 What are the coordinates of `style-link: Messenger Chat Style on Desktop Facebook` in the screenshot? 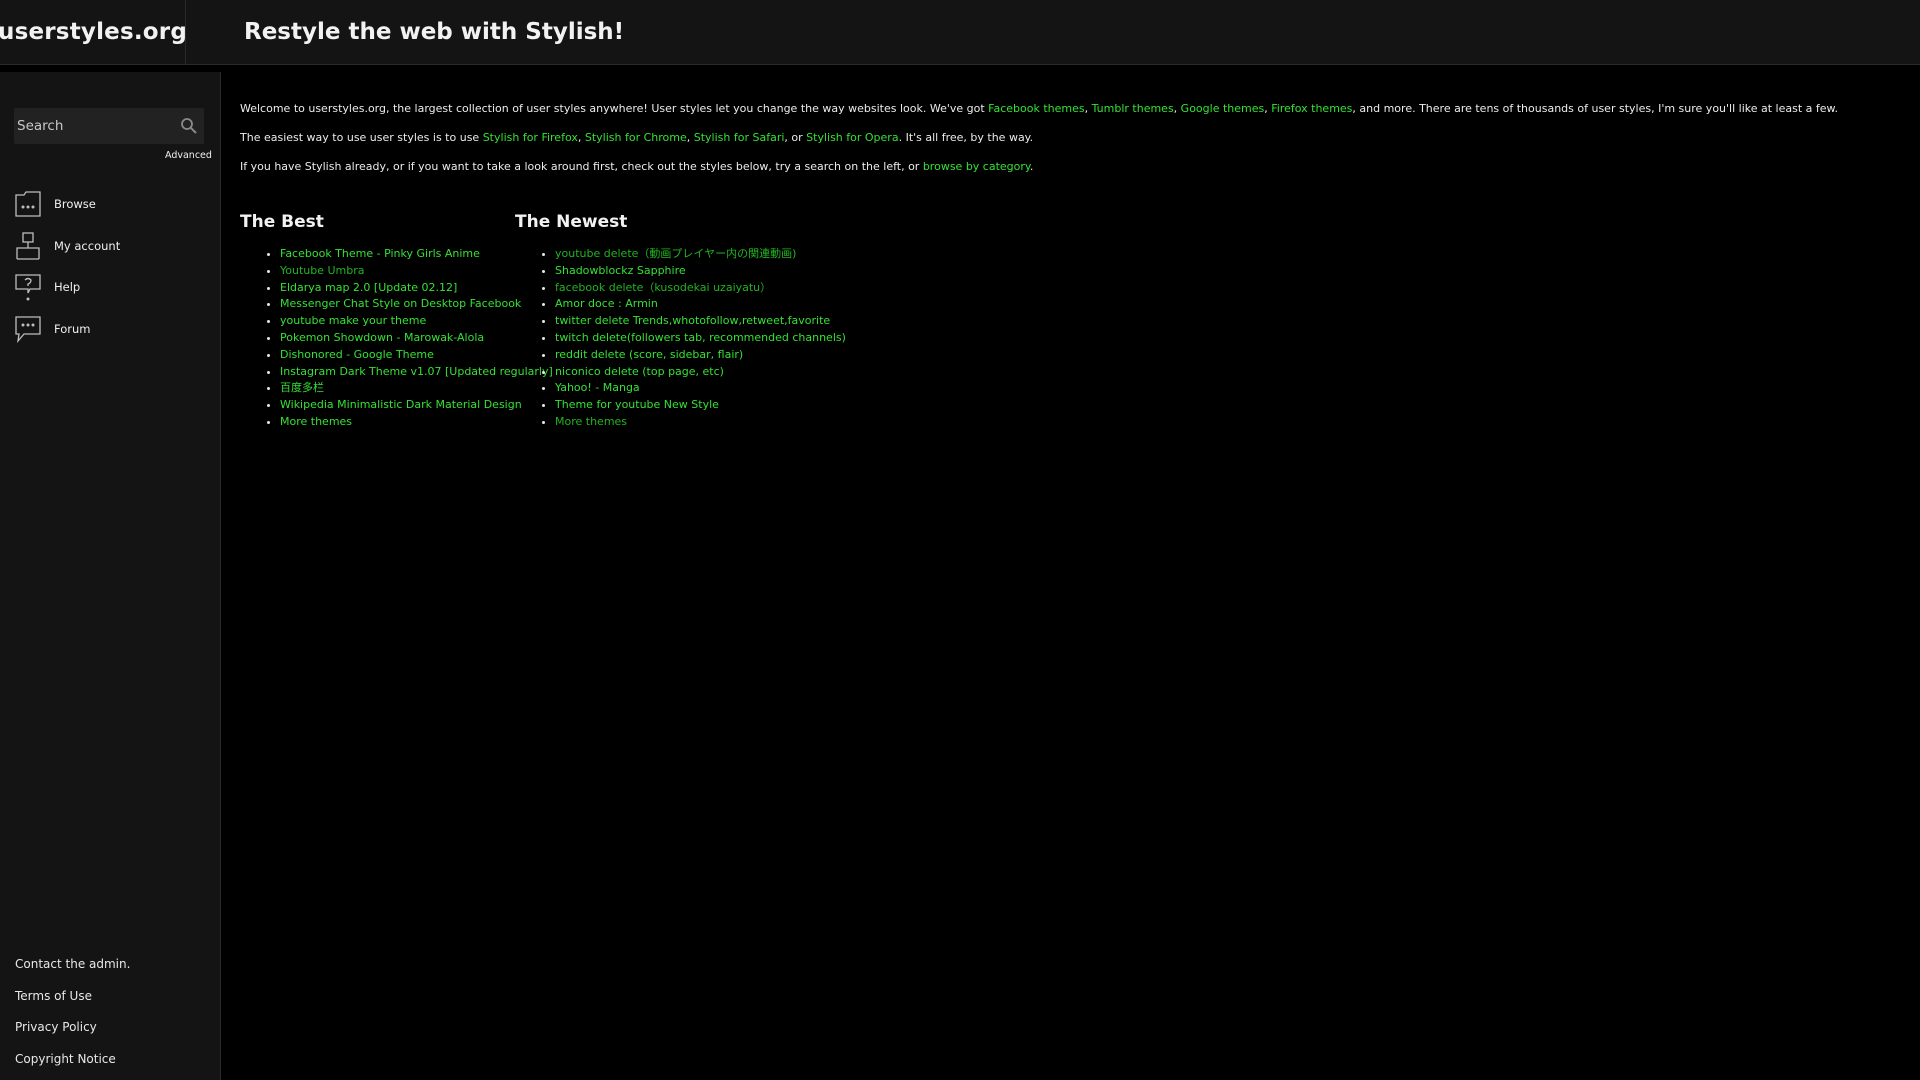 It's located at (400, 303).